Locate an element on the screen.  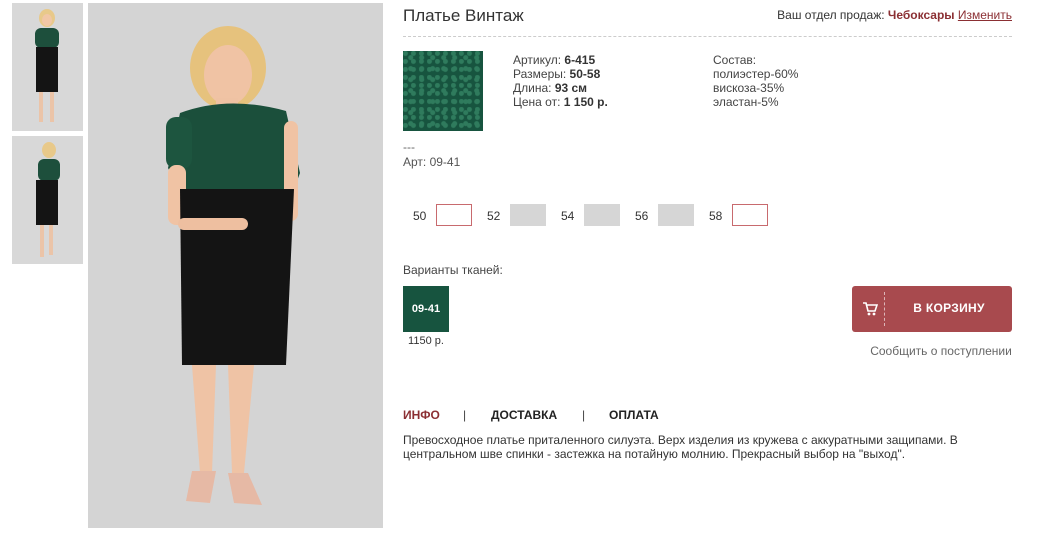
sales-region: Ваш отдел продаж: Чебоксары Изменить is located at coordinates (894, 15).